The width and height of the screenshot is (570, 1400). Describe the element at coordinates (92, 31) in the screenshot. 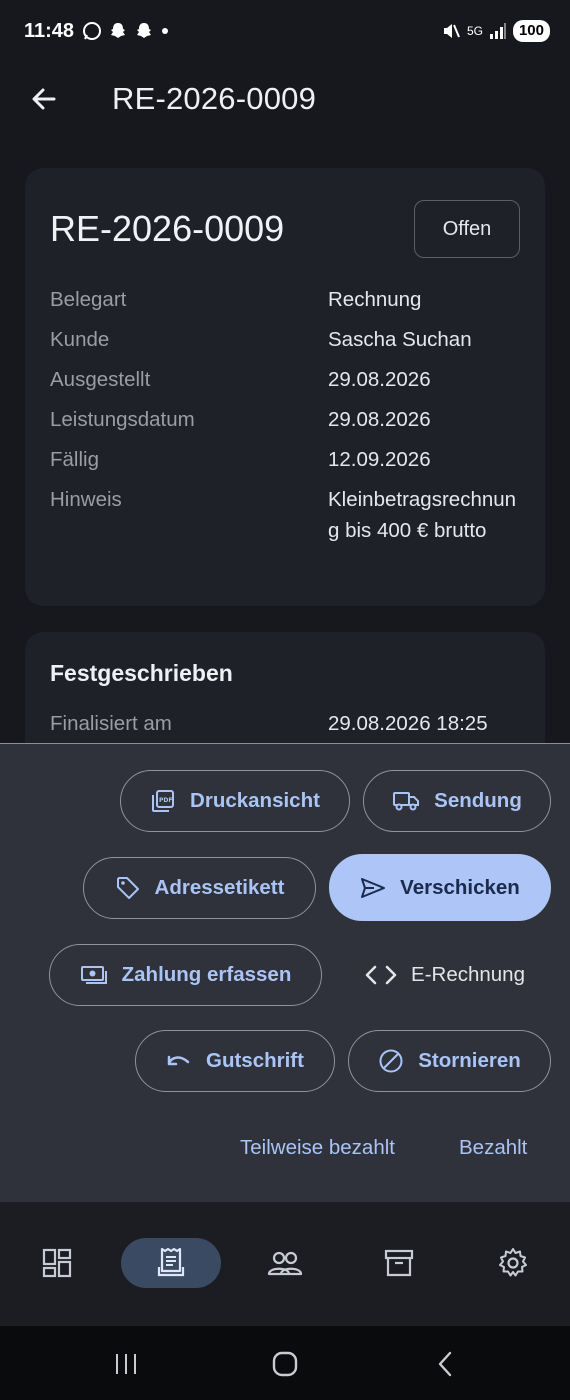

I see `whatsapp-icon` at that location.